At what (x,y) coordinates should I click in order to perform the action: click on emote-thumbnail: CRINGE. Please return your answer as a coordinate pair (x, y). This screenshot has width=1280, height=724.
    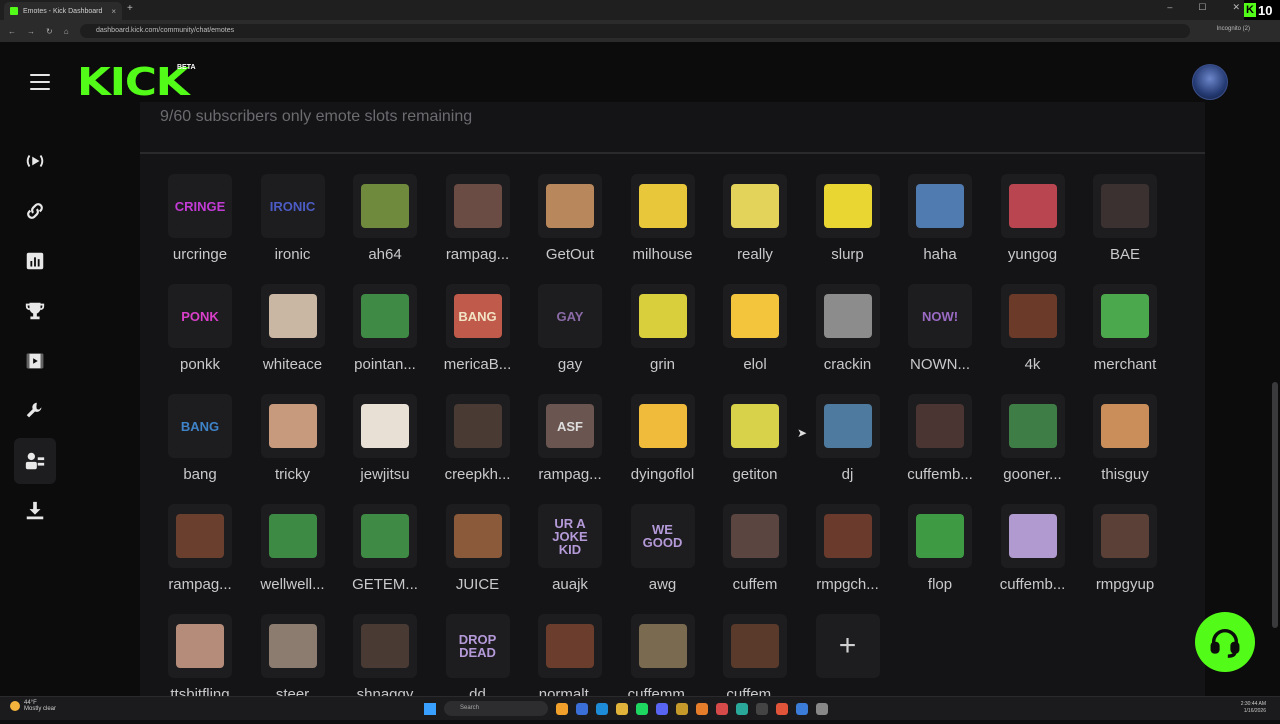
    Looking at the image, I should click on (200, 206).